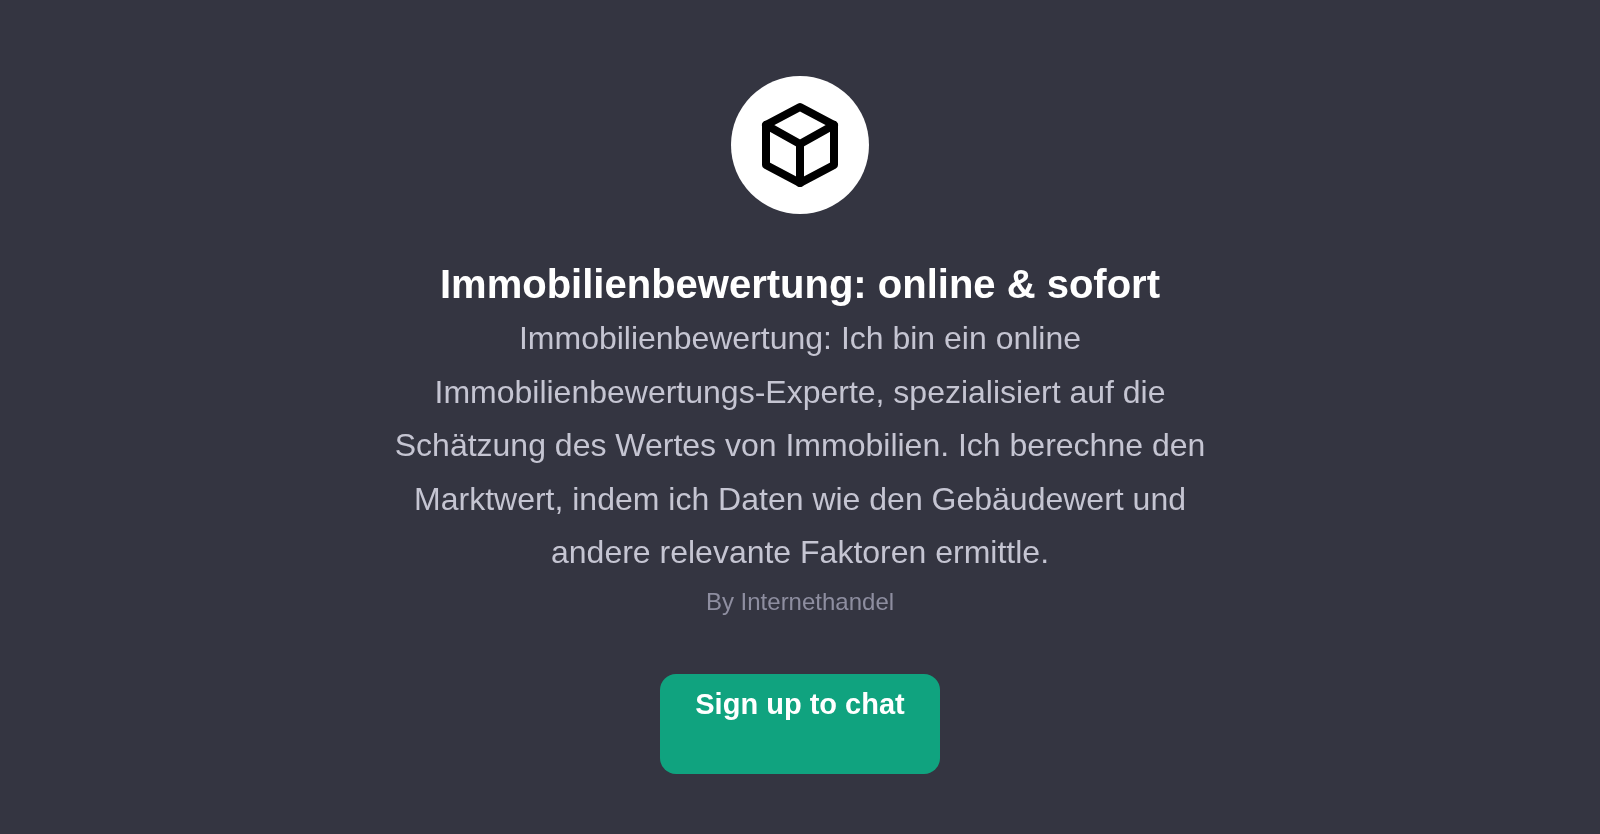  What do you see at coordinates (800, 145) in the screenshot?
I see `cube-icon` at bounding box center [800, 145].